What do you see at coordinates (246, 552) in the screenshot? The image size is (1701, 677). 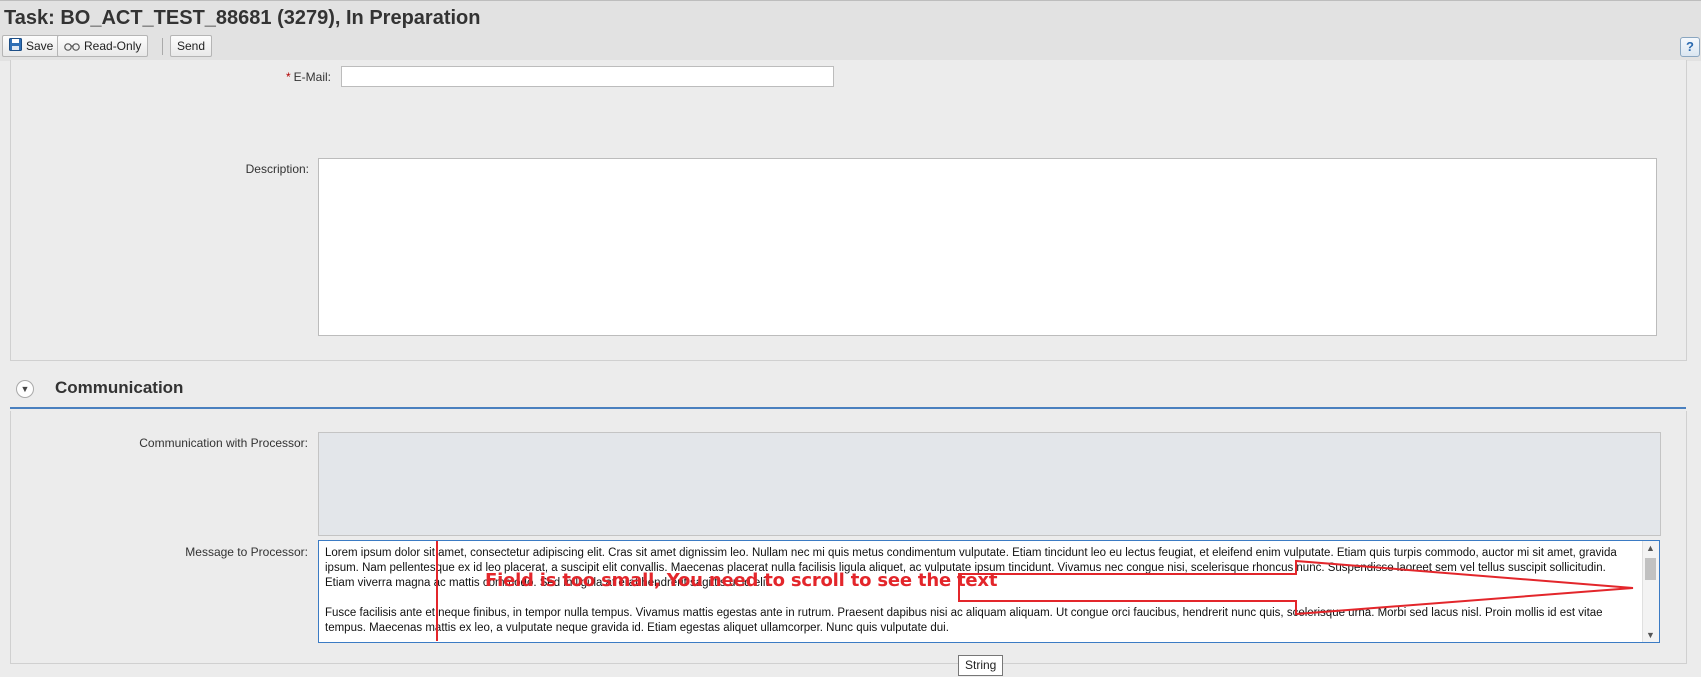 I see `message-to-processor-label: Message to Processor:` at bounding box center [246, 552].